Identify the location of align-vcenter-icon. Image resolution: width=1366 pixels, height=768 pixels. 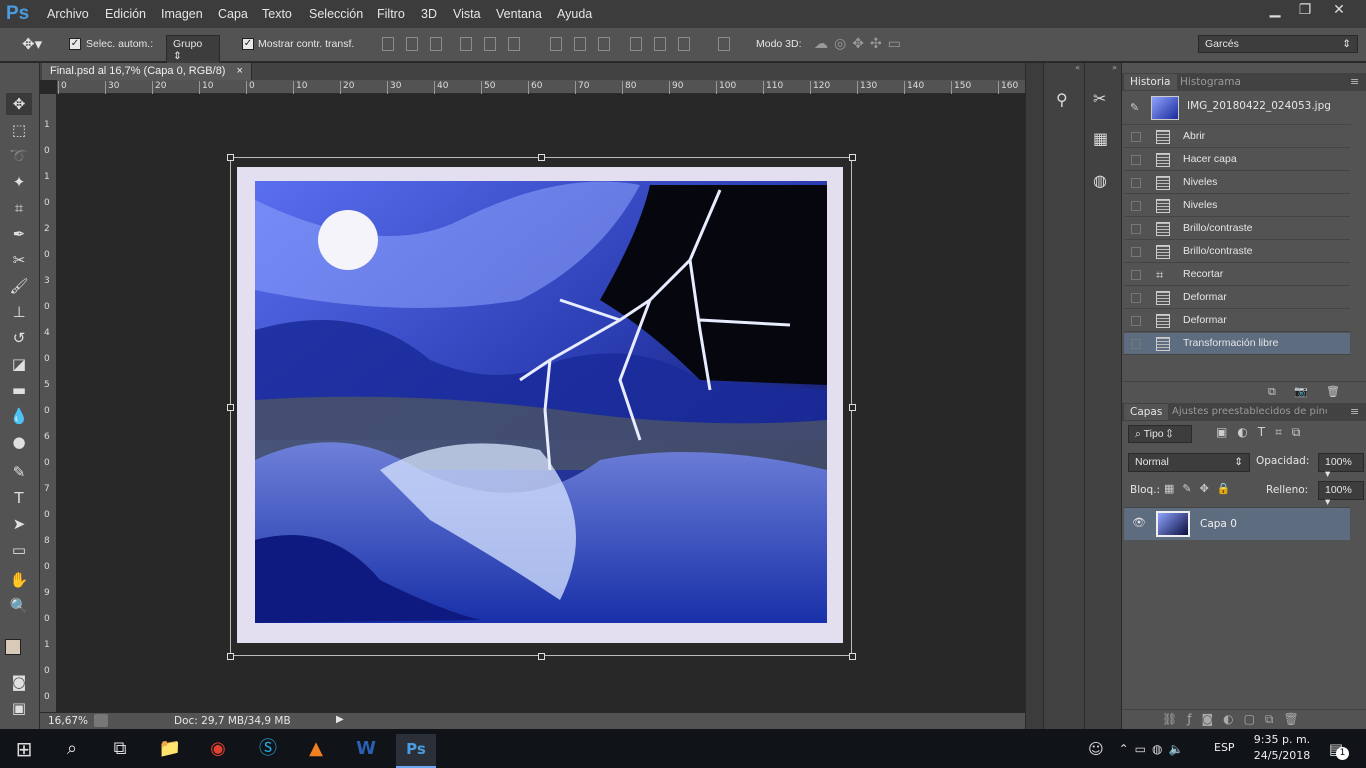
(412, 44).